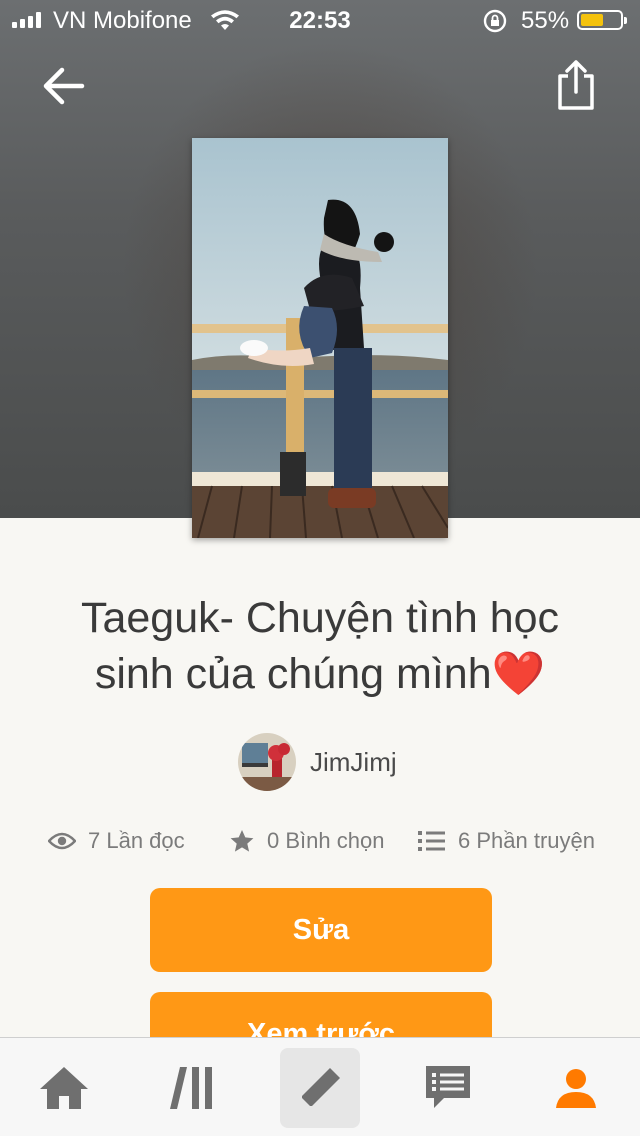 The height and width of the screenshot is (1136, 640). I want to click on tab-profile, so click(576, 1088).